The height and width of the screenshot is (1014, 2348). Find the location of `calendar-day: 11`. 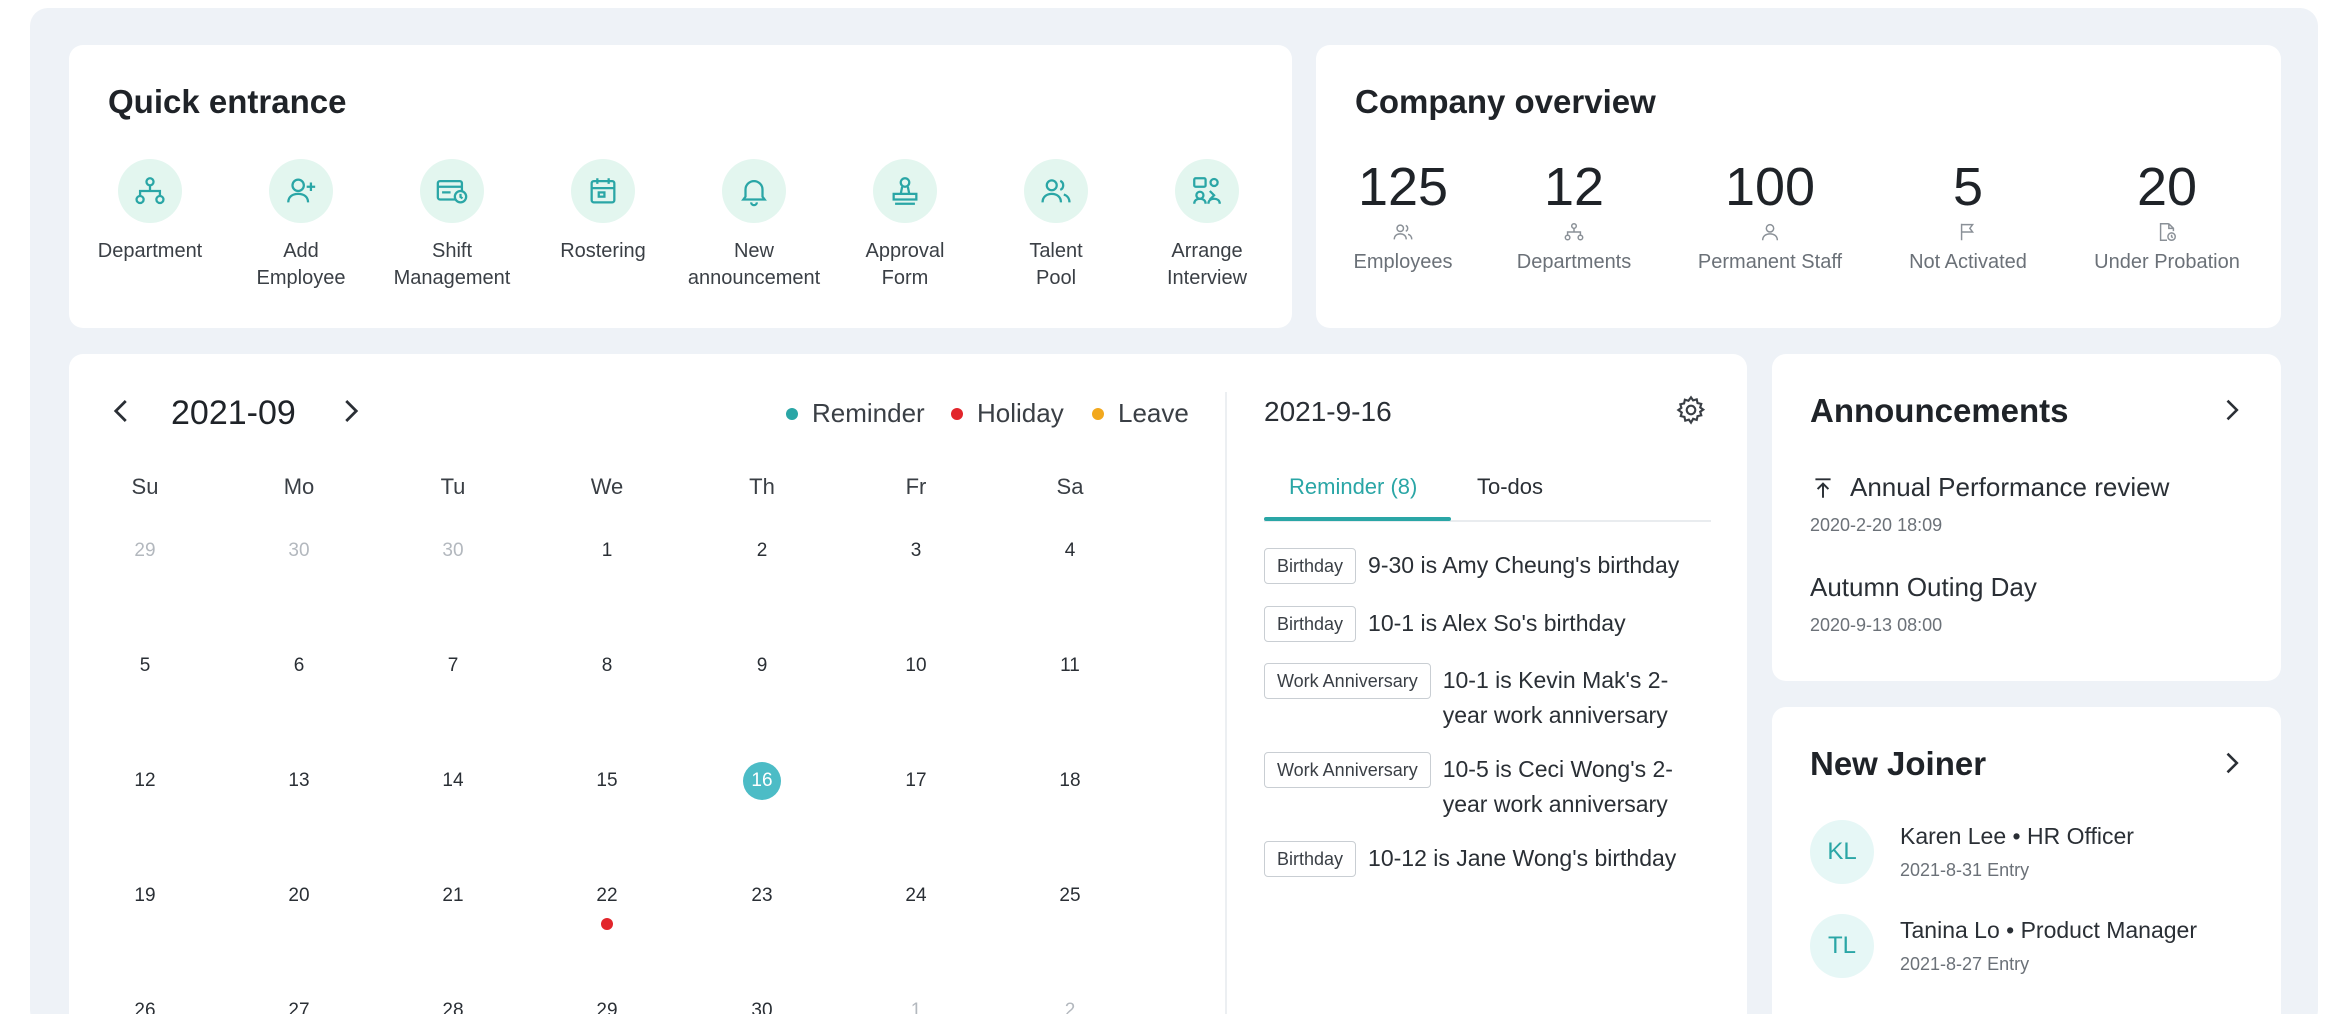

calendar-day: 11 is located at coordinates (1070, 666).